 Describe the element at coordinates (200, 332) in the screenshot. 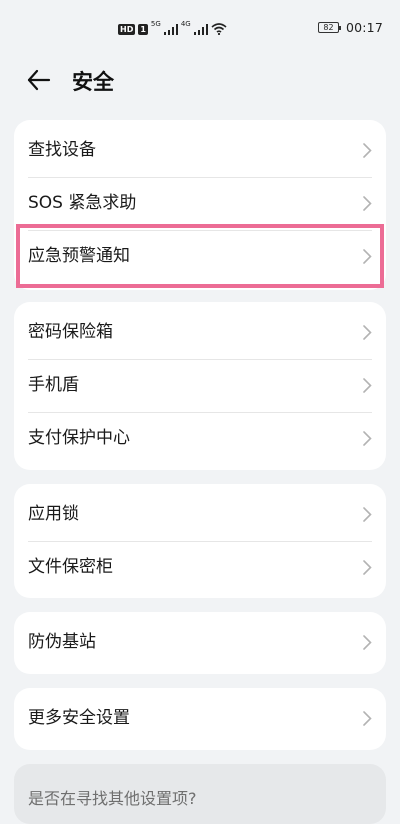

I see `password-vault-item: 密码保险箱` at that location.